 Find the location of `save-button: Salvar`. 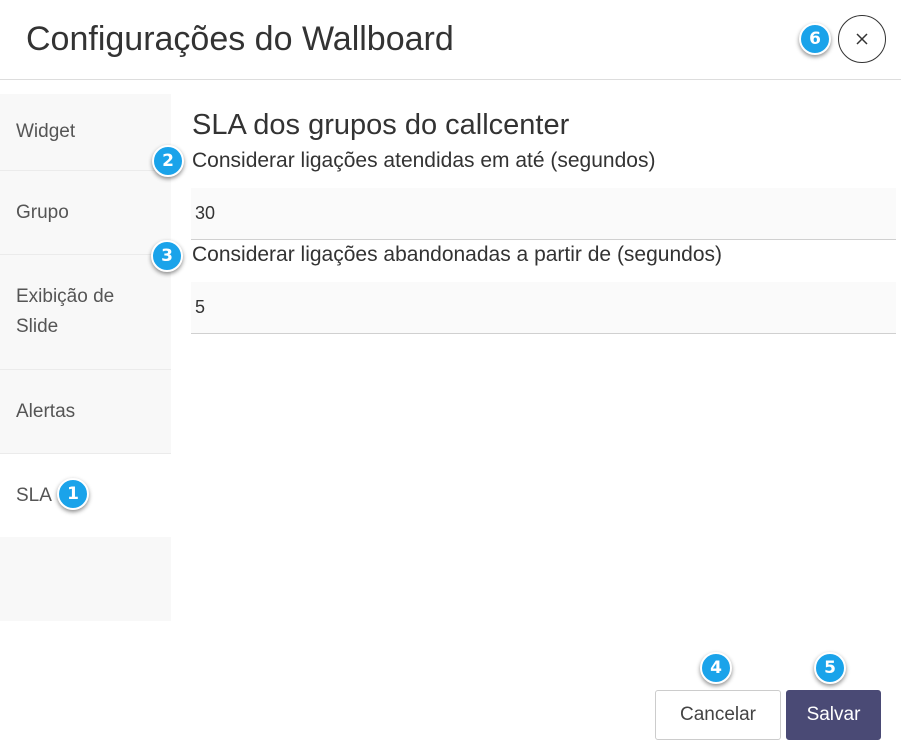

save-button: Salvar is located at coordinates (833, 715).